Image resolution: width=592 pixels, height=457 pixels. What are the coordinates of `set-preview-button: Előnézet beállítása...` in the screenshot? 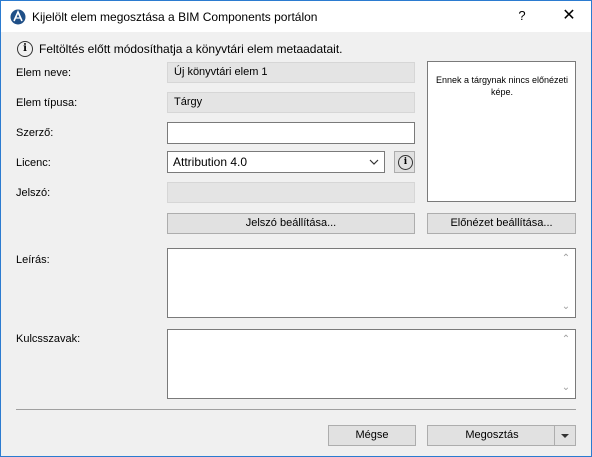 It's located at (501, 223).